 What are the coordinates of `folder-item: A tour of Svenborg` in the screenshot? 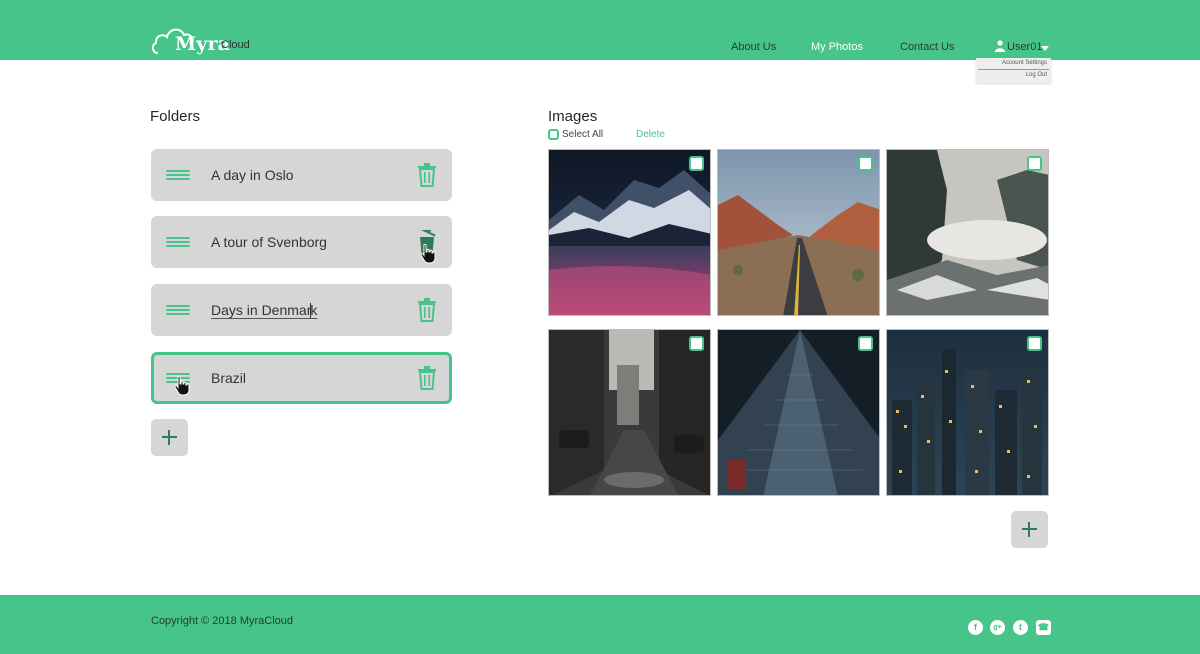 It's located at (301, 242).